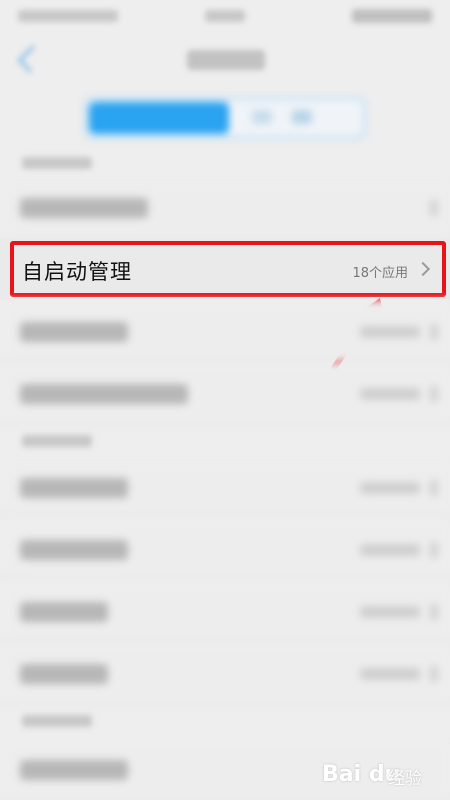 Image resolution: width=450 pixels, height=800 pixels. I want to click on clock, so click(225, 16).